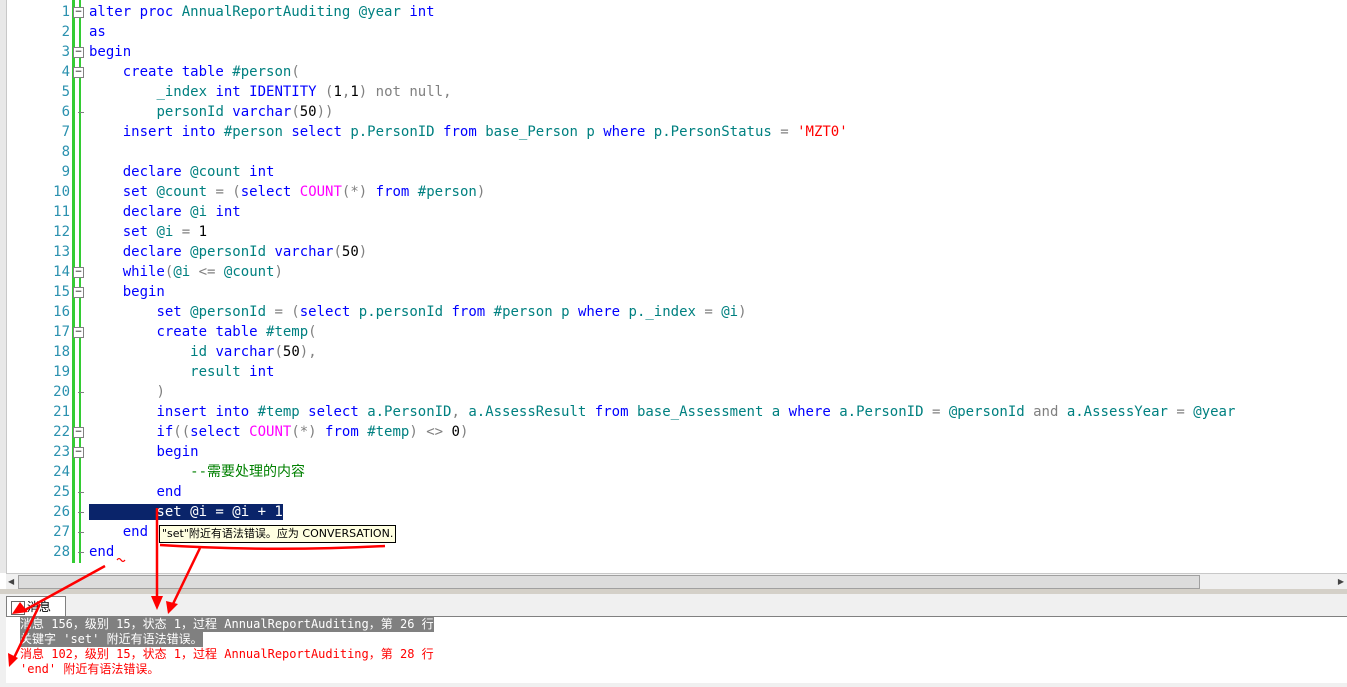  What do you see at coordinates (673, 472) in the screenshot?
I see `code-line: 24 --需要处理的内容` at bounding box center [673, 472].